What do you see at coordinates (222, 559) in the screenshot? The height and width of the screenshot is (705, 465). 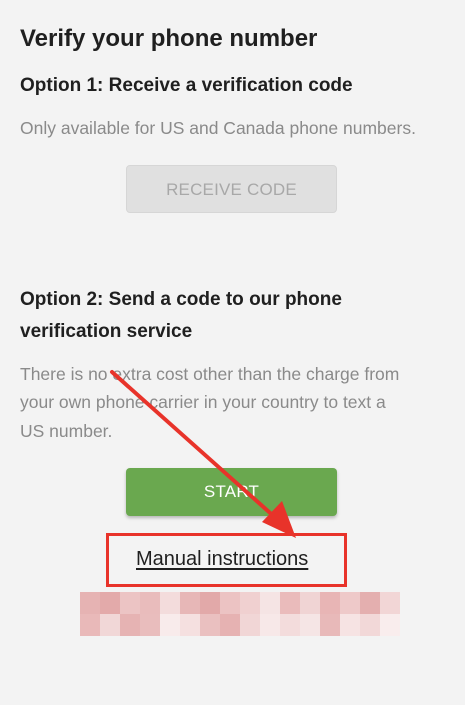 I see `manual-instructions-link: Manual instructions` at bounding box center [222, 559].